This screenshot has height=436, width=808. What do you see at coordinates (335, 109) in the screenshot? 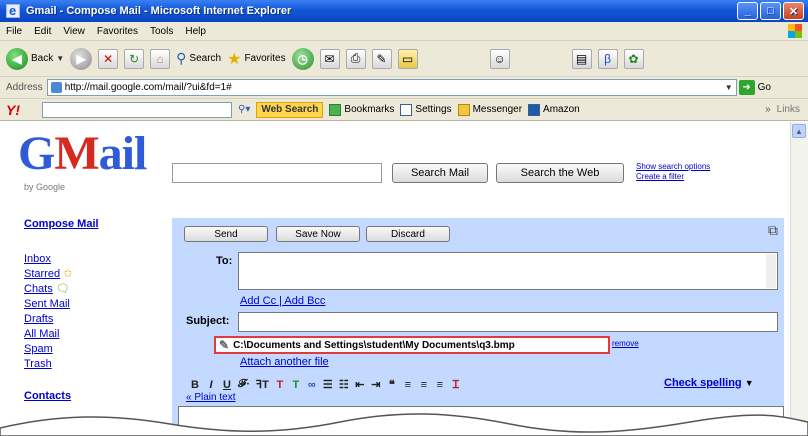
I see `bookmarks-icon` at bounding box center [335, 109].